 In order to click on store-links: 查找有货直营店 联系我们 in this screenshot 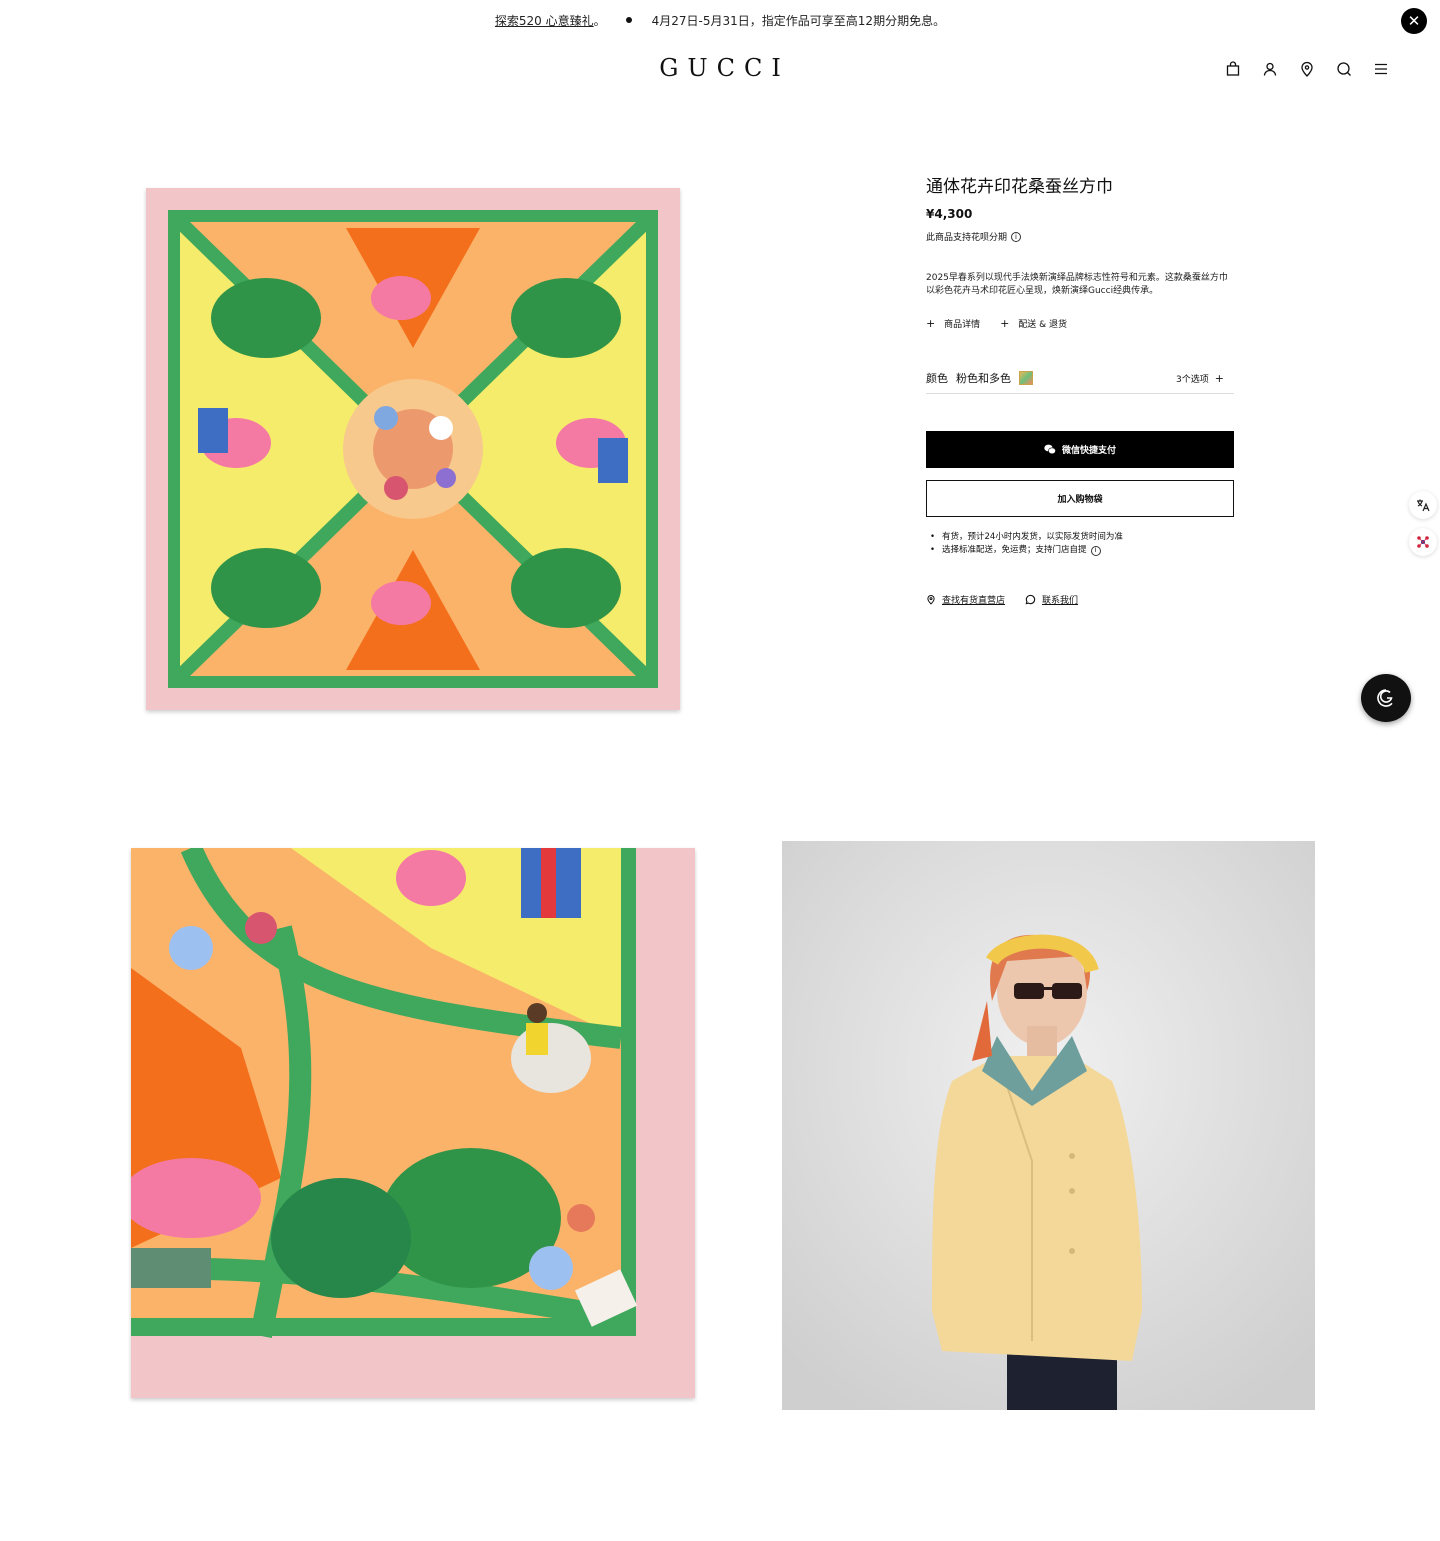, I will do `click(1080, 599)`.